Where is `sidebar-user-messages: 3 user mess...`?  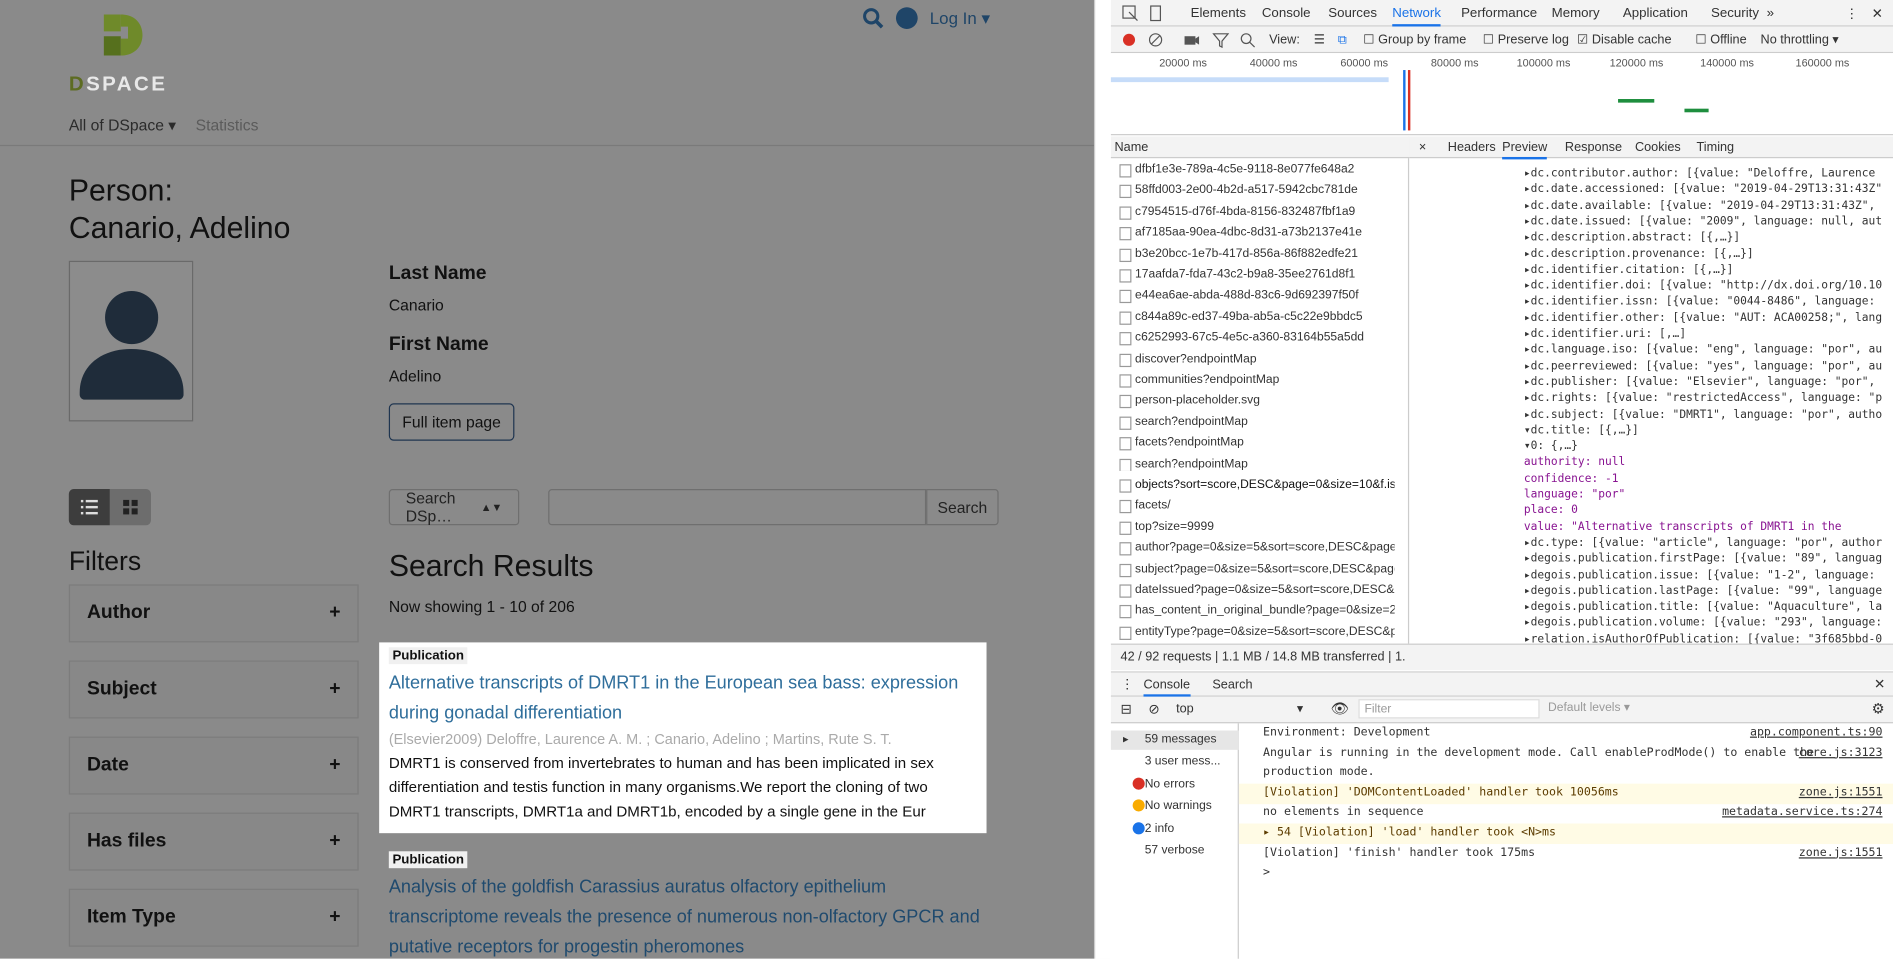
sidebar-user-messages: 3 user mess... is located at coordinates (1183, 761).